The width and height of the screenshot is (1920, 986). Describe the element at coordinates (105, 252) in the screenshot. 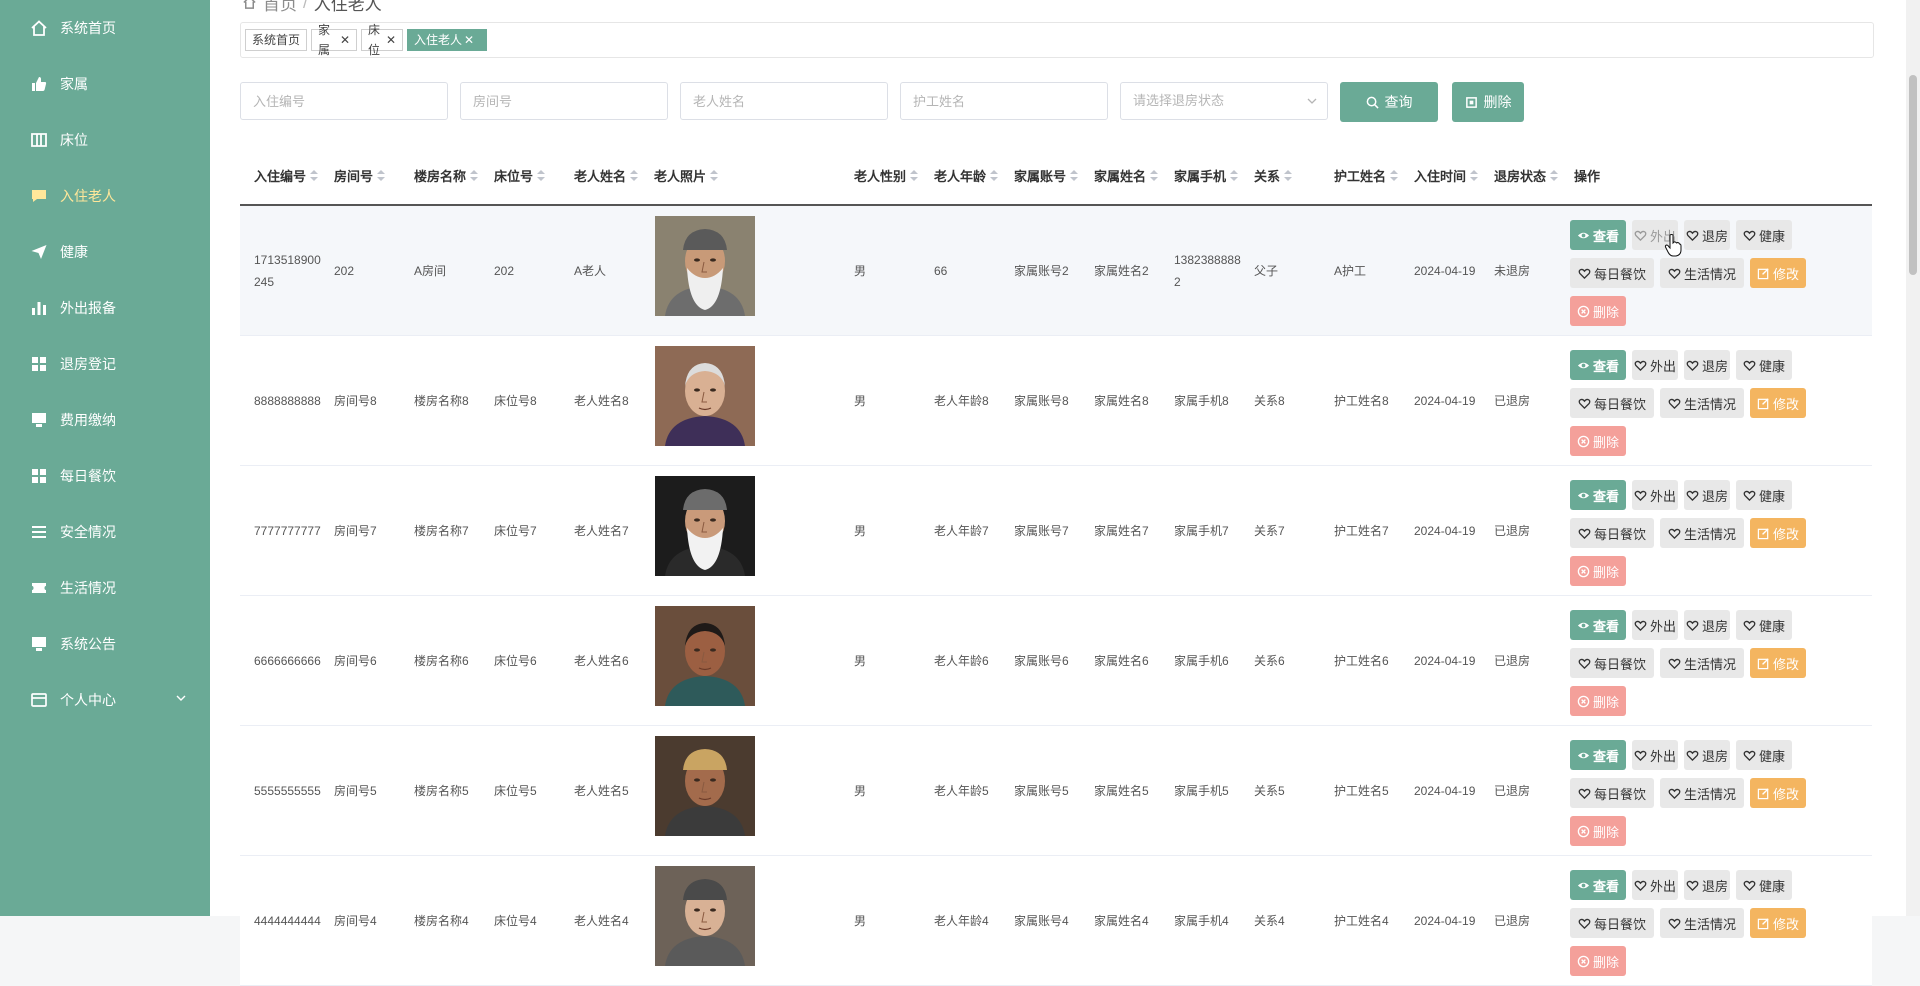

I see `sidebar-item-4: 健康` at that location.